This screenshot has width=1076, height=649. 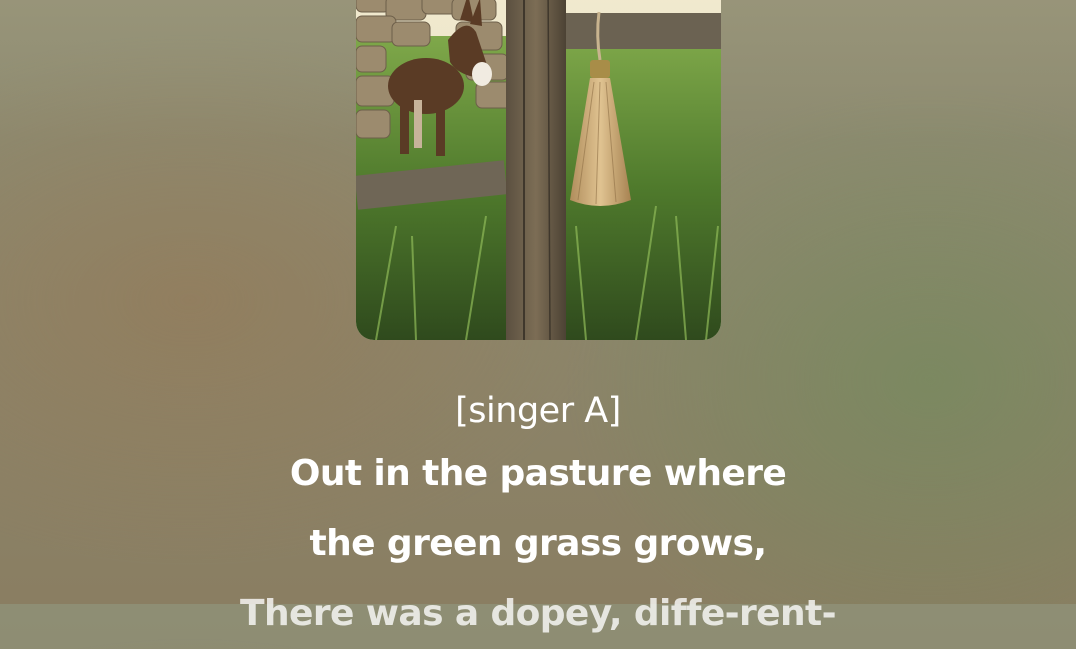 I want to click on lyrics-singer-tag: [singer A], so click(x=538, y=411).